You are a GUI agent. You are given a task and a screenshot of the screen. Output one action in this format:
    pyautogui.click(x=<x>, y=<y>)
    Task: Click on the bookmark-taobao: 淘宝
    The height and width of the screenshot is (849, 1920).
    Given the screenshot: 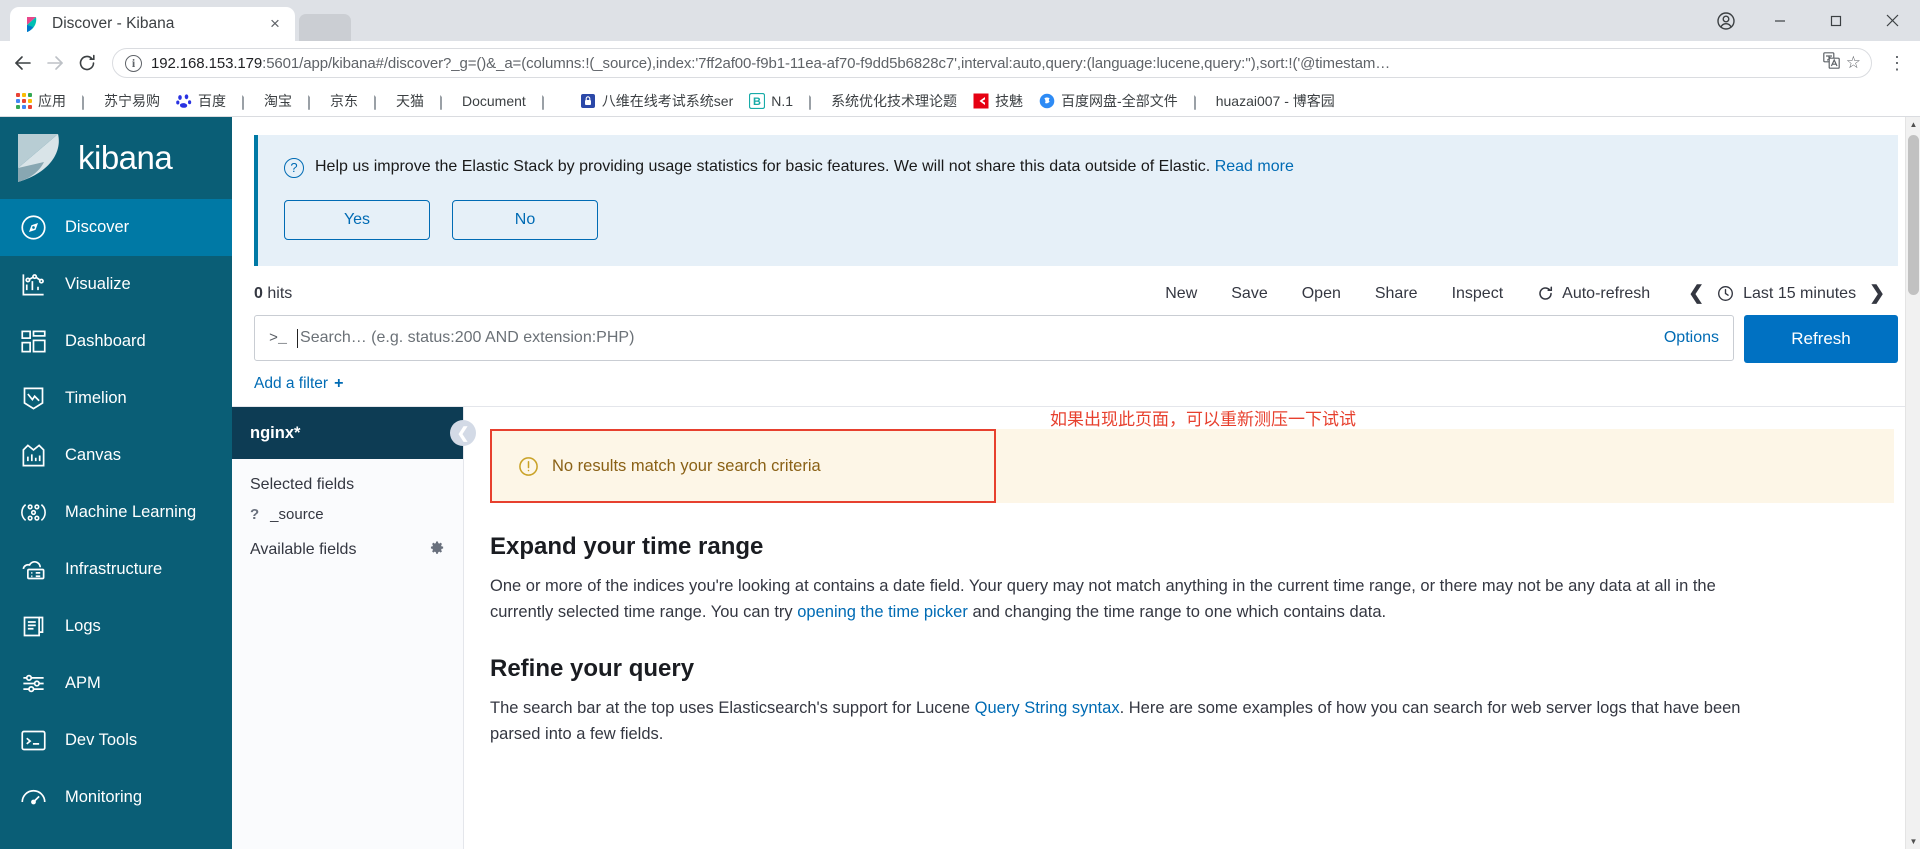 What is the action you would take?
    pyautogui.click(x=267, y=101)
    